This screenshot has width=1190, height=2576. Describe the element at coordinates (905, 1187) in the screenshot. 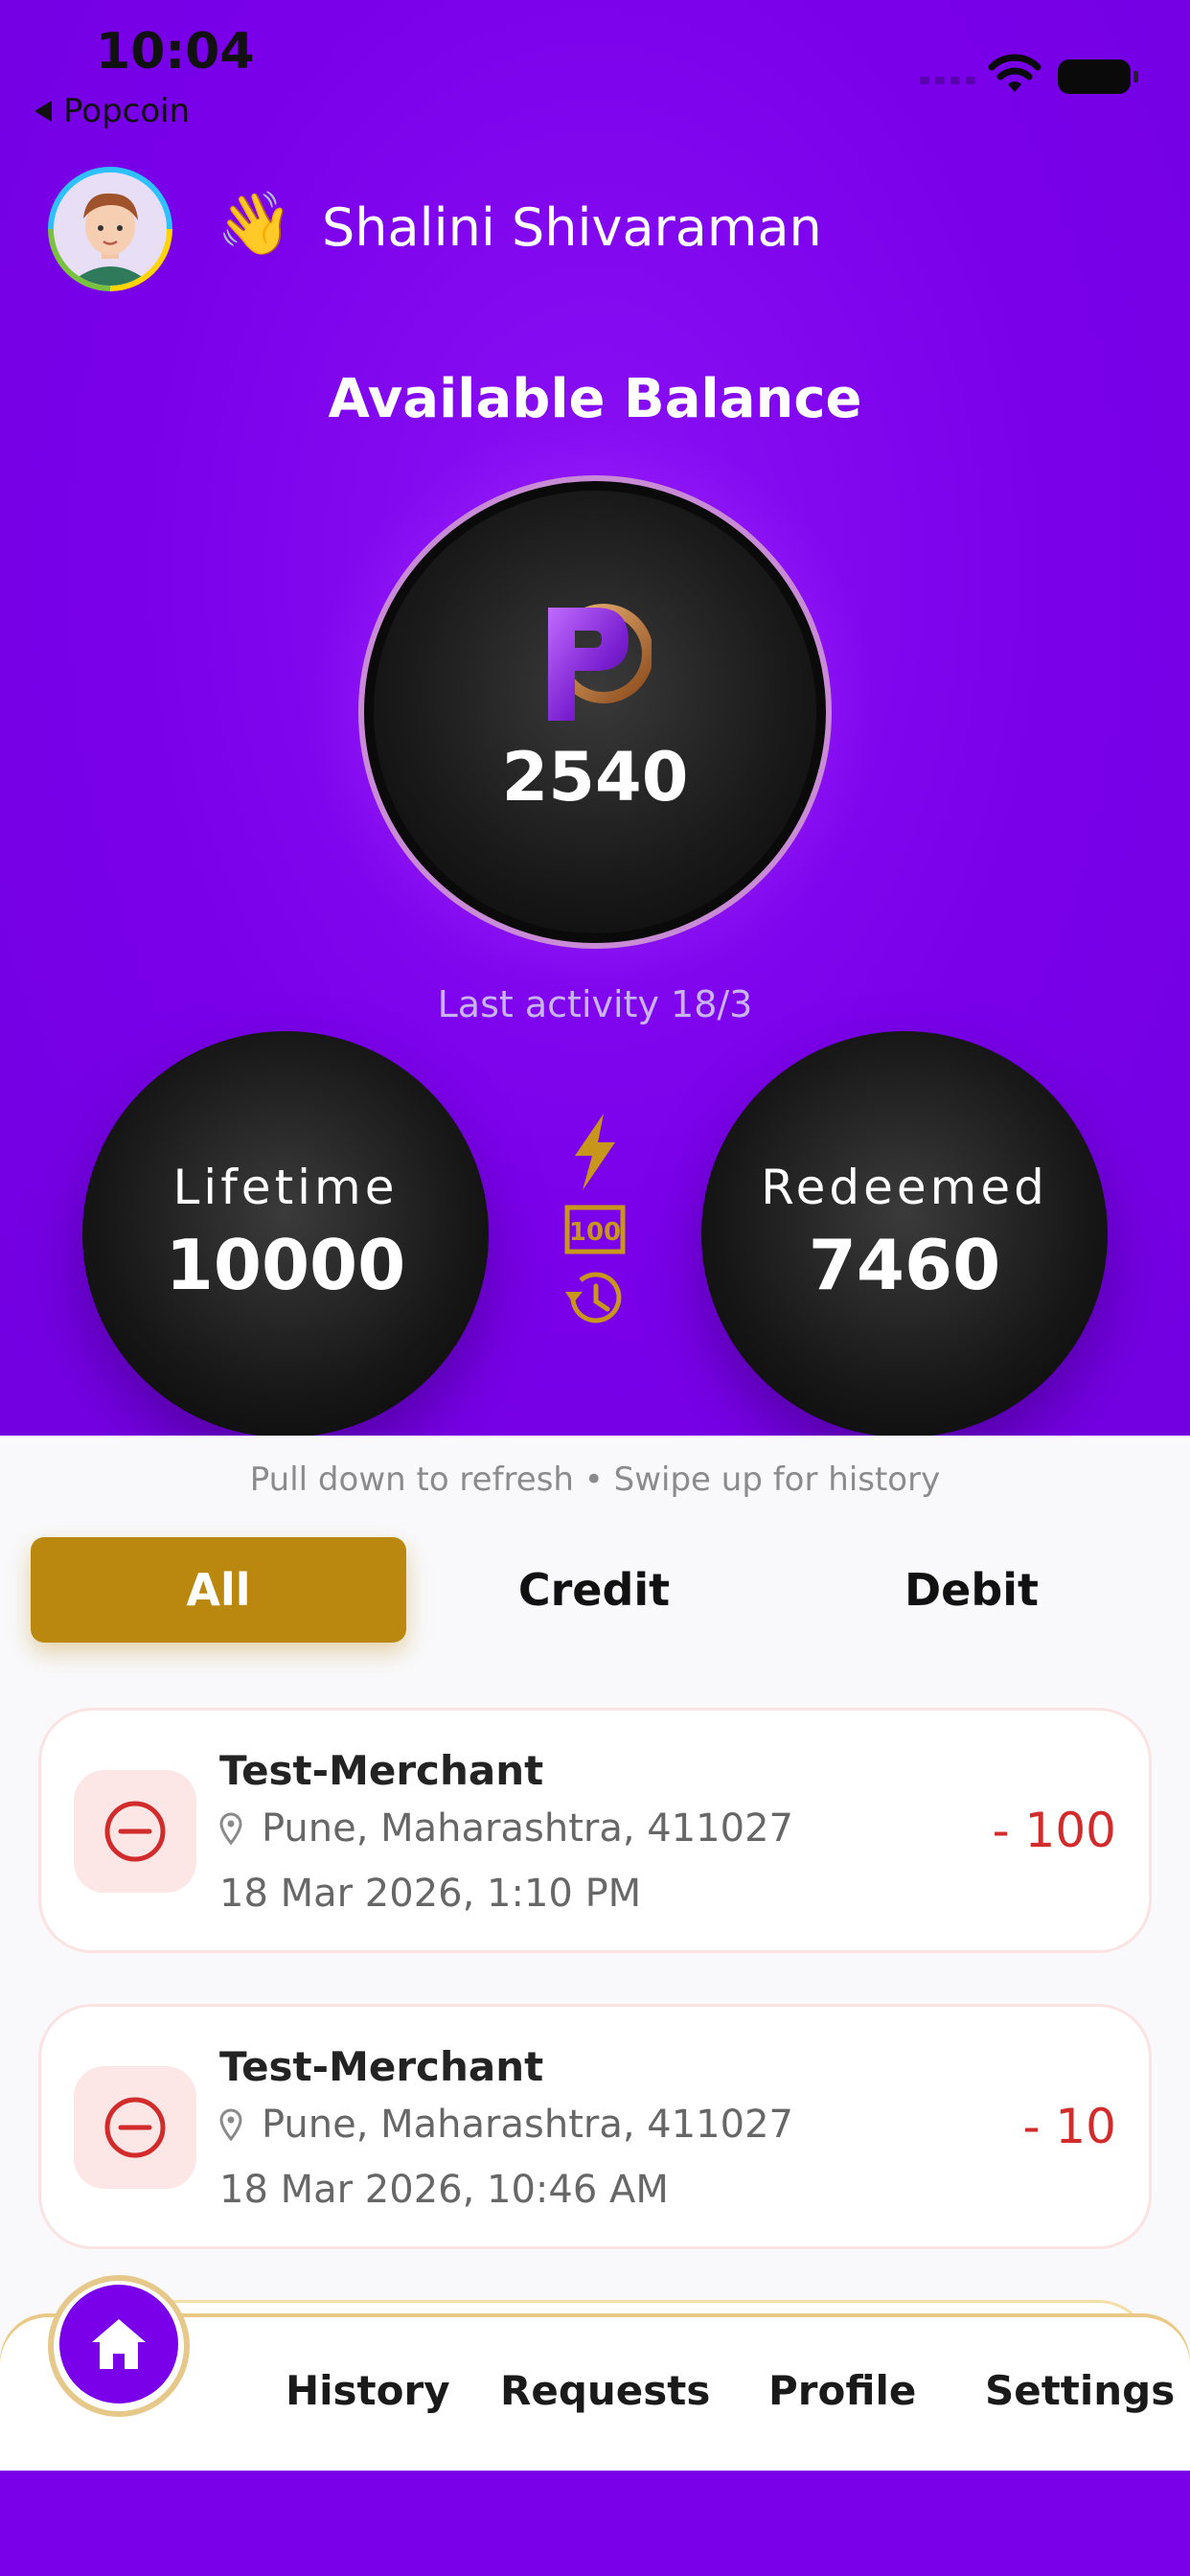

I see `redeemed-label: Redeemed` at that location.